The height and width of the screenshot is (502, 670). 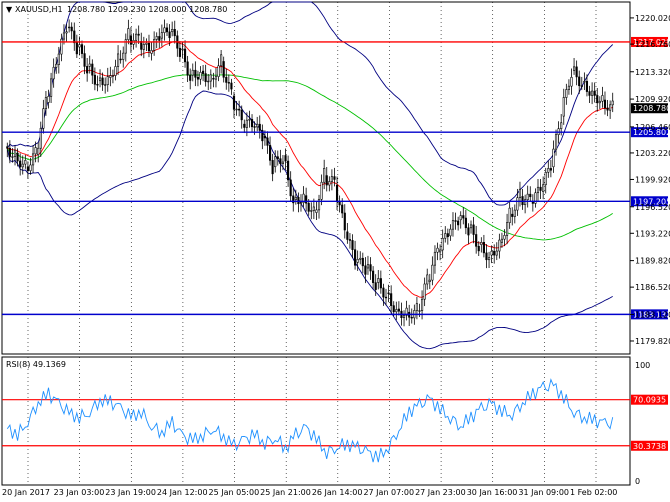 What do you see at coordinates (79, 492) in the screenshot?
I see `time-tick-label: 23 Jan 03:00` at bounding box center [79, 492].